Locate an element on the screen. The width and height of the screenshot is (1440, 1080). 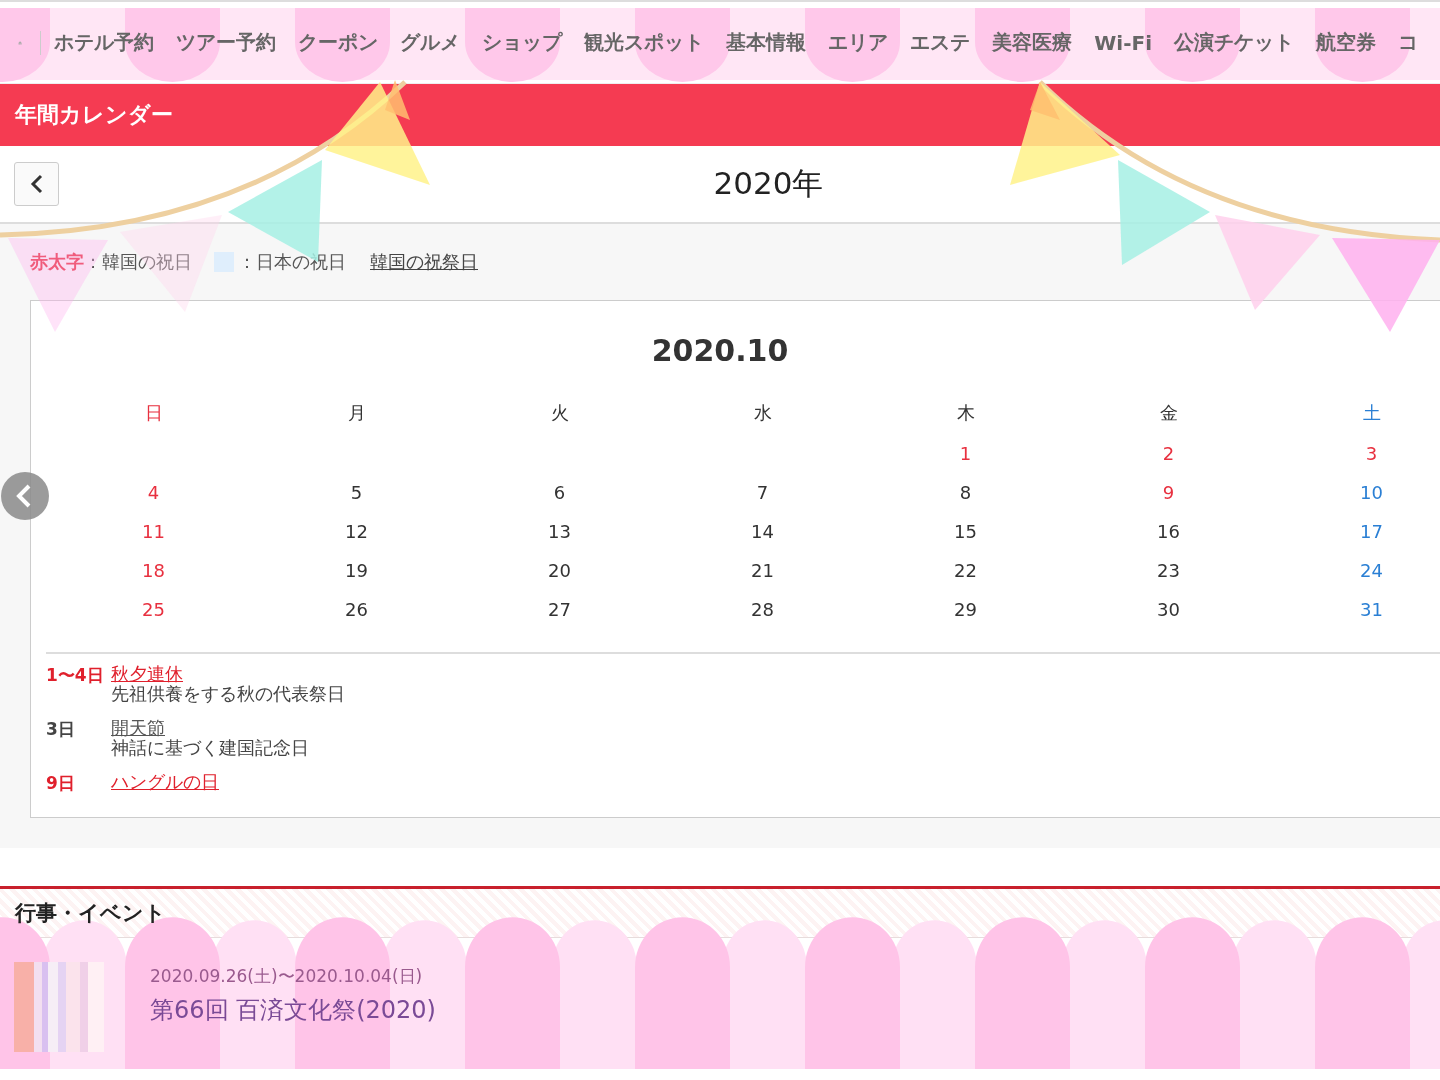
calendar-day: 28 is located at coordinates (762, 609).